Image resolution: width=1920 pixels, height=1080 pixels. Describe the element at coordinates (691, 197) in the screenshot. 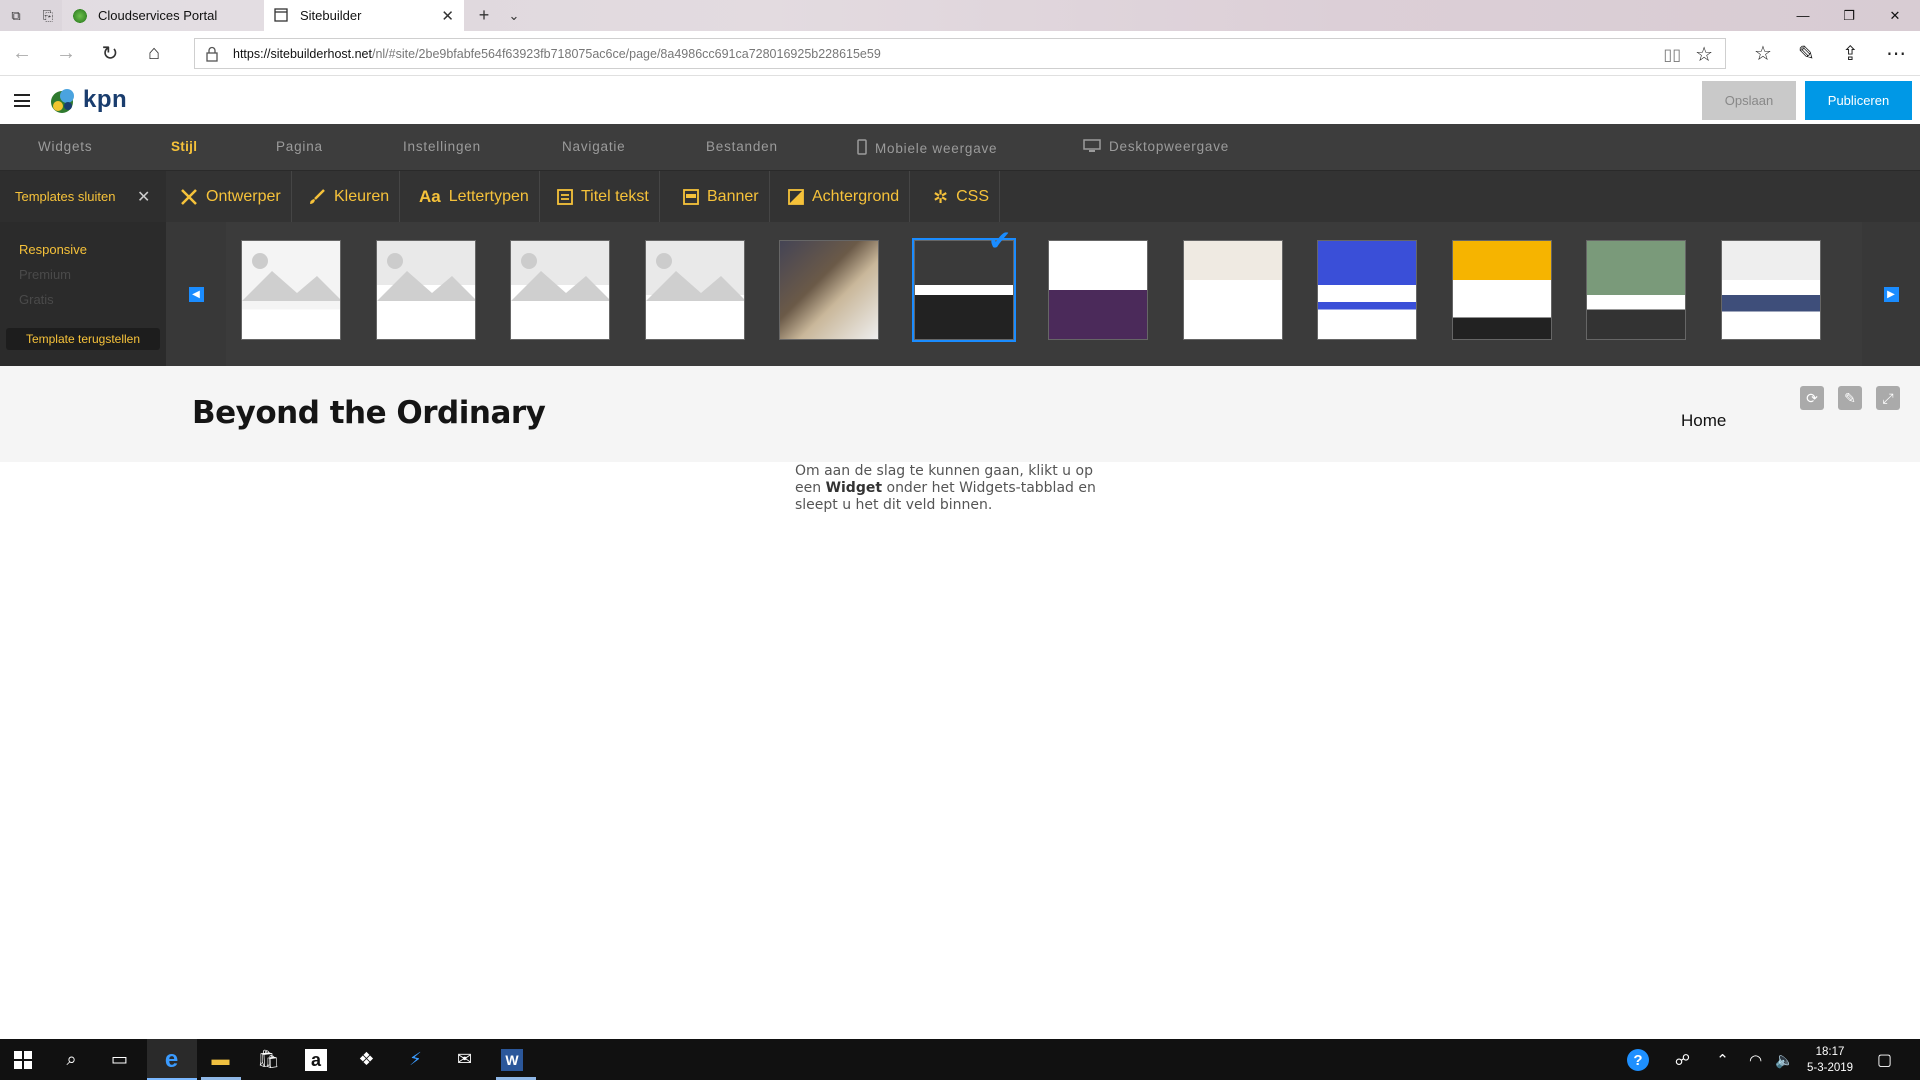

I see `banner-icon` at that location.